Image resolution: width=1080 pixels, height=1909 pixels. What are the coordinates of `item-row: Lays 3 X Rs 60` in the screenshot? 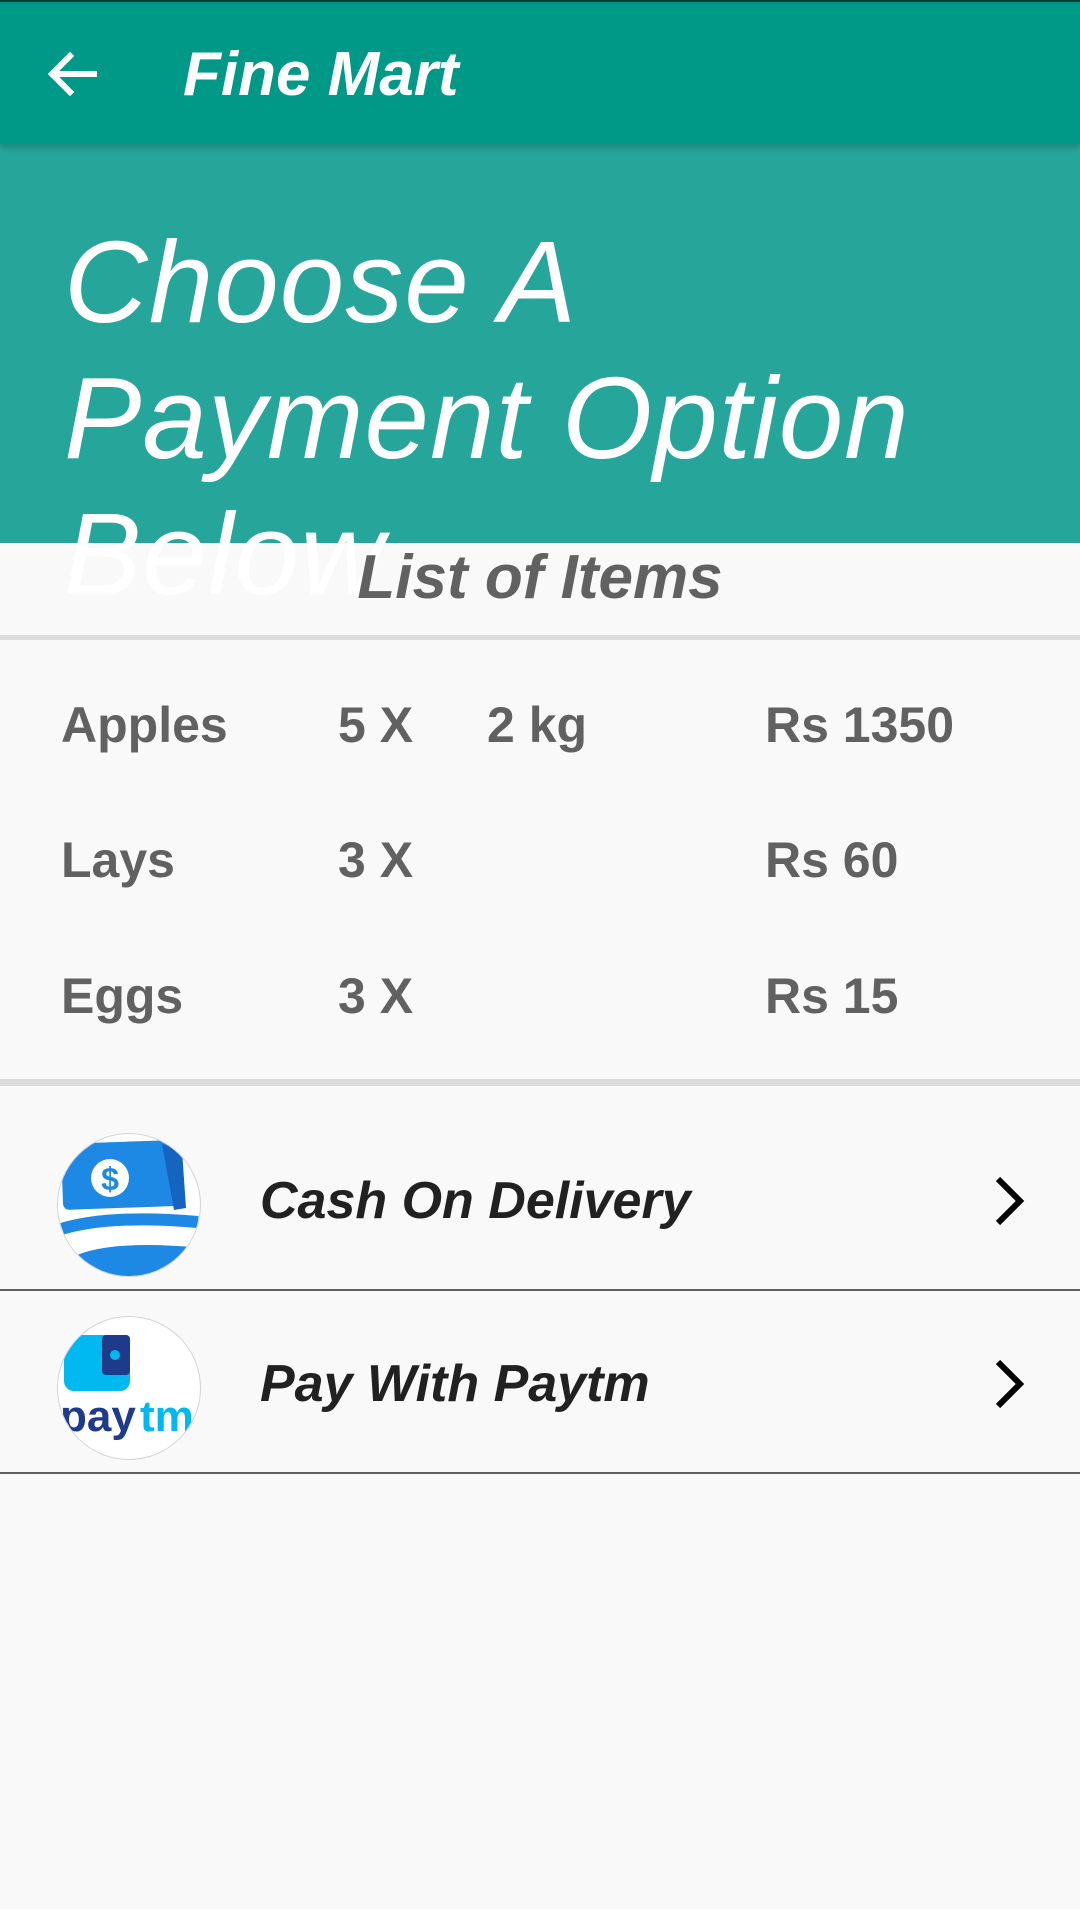 It's located at (540, 860).